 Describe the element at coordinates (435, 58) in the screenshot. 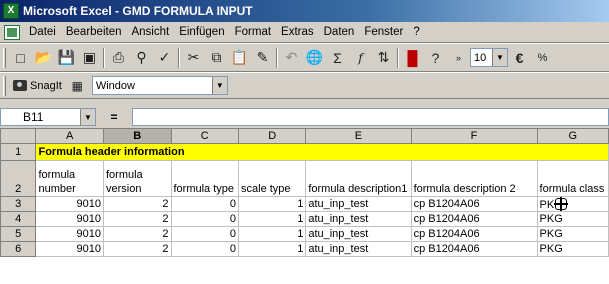

I see `help-icon: ?` at that location.